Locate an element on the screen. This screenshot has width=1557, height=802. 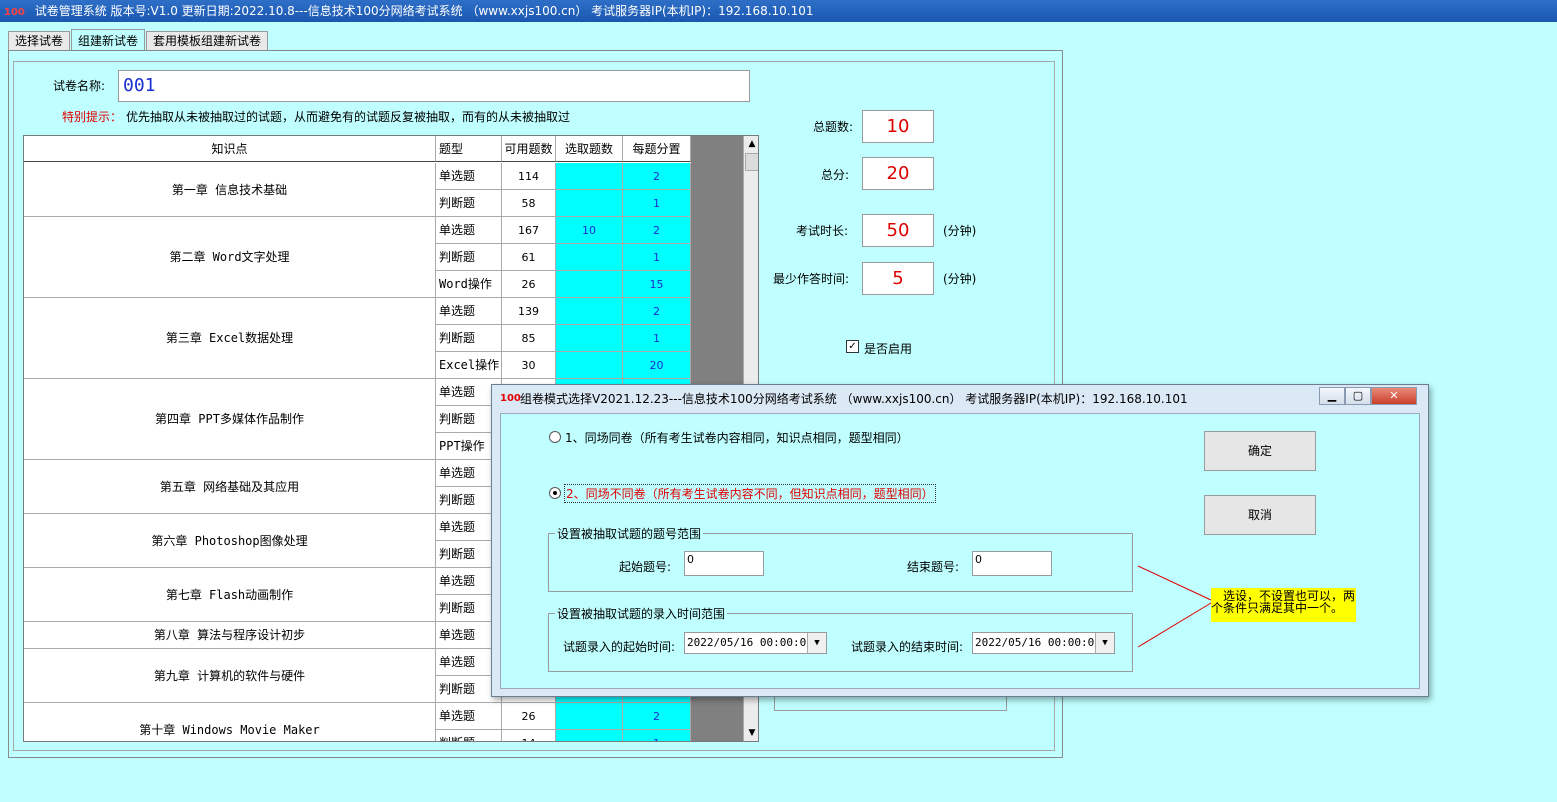
annotation-lines is located at coordinates (1174, 606).